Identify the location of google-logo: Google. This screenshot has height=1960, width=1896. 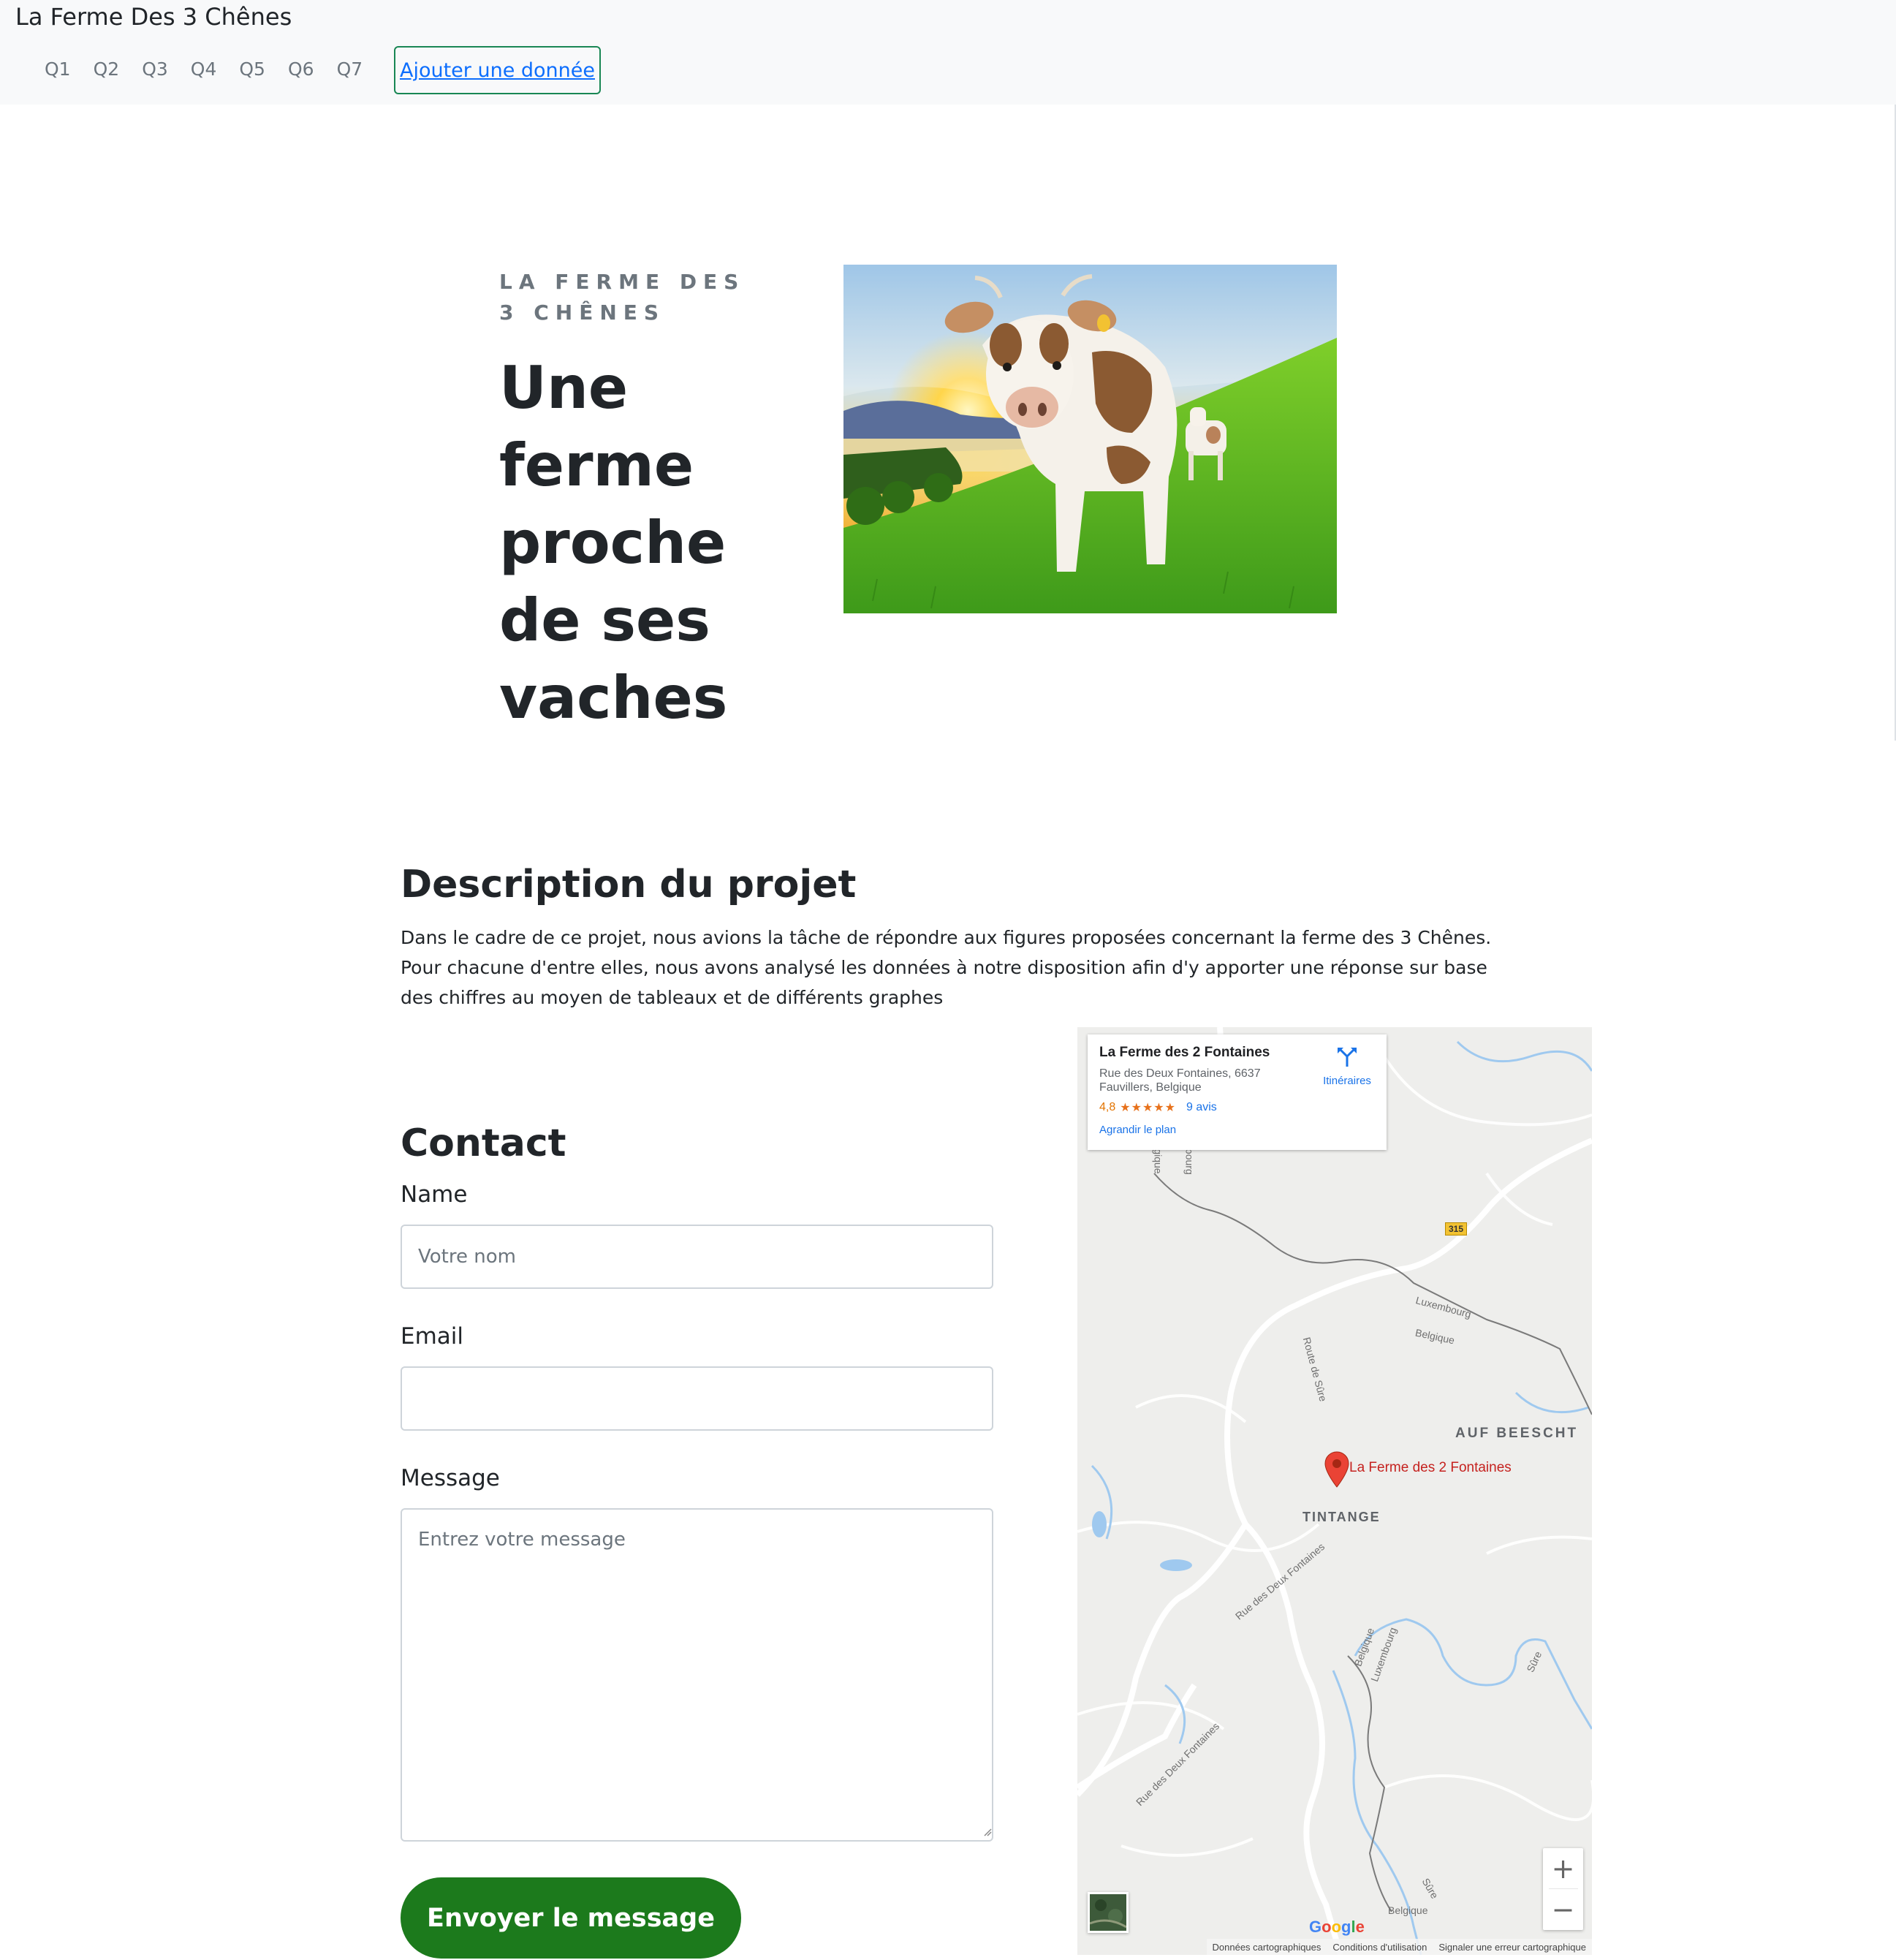
(1337, 1928).